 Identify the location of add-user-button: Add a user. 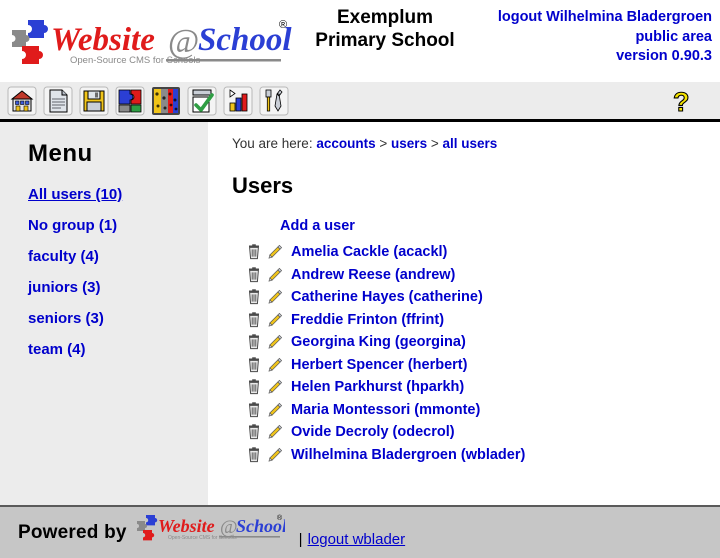
(317, 226).